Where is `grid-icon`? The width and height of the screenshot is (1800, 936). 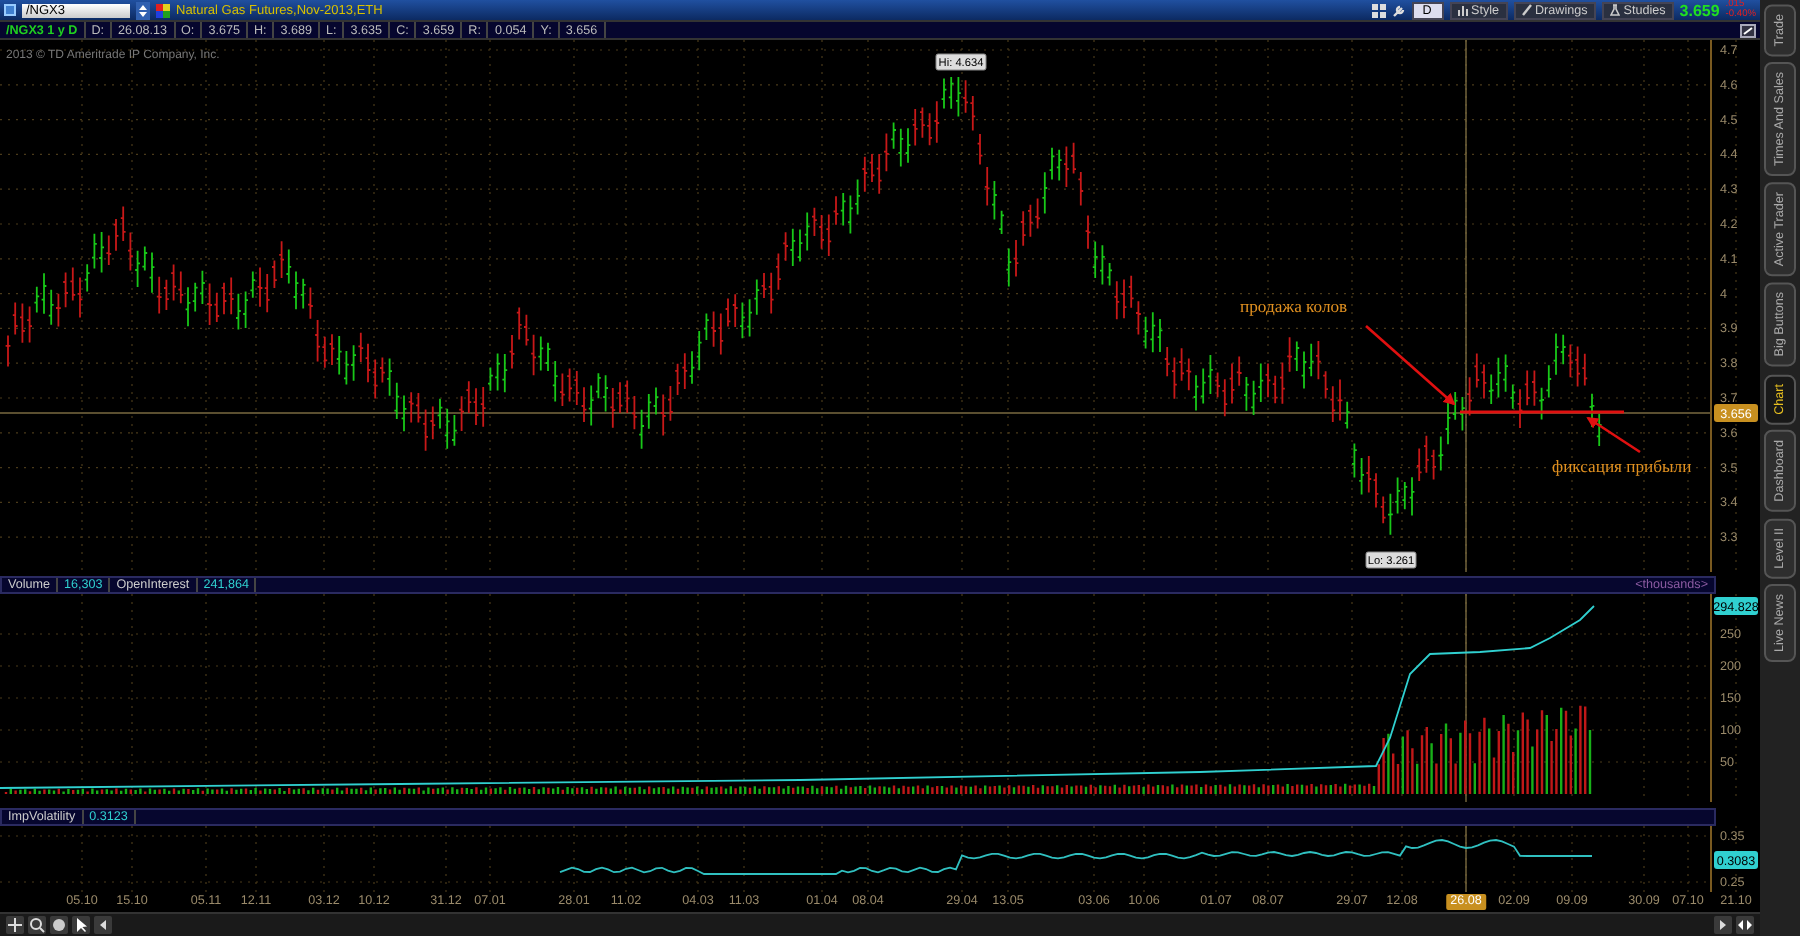
grid-icon is located at coordinates (1378, 10).